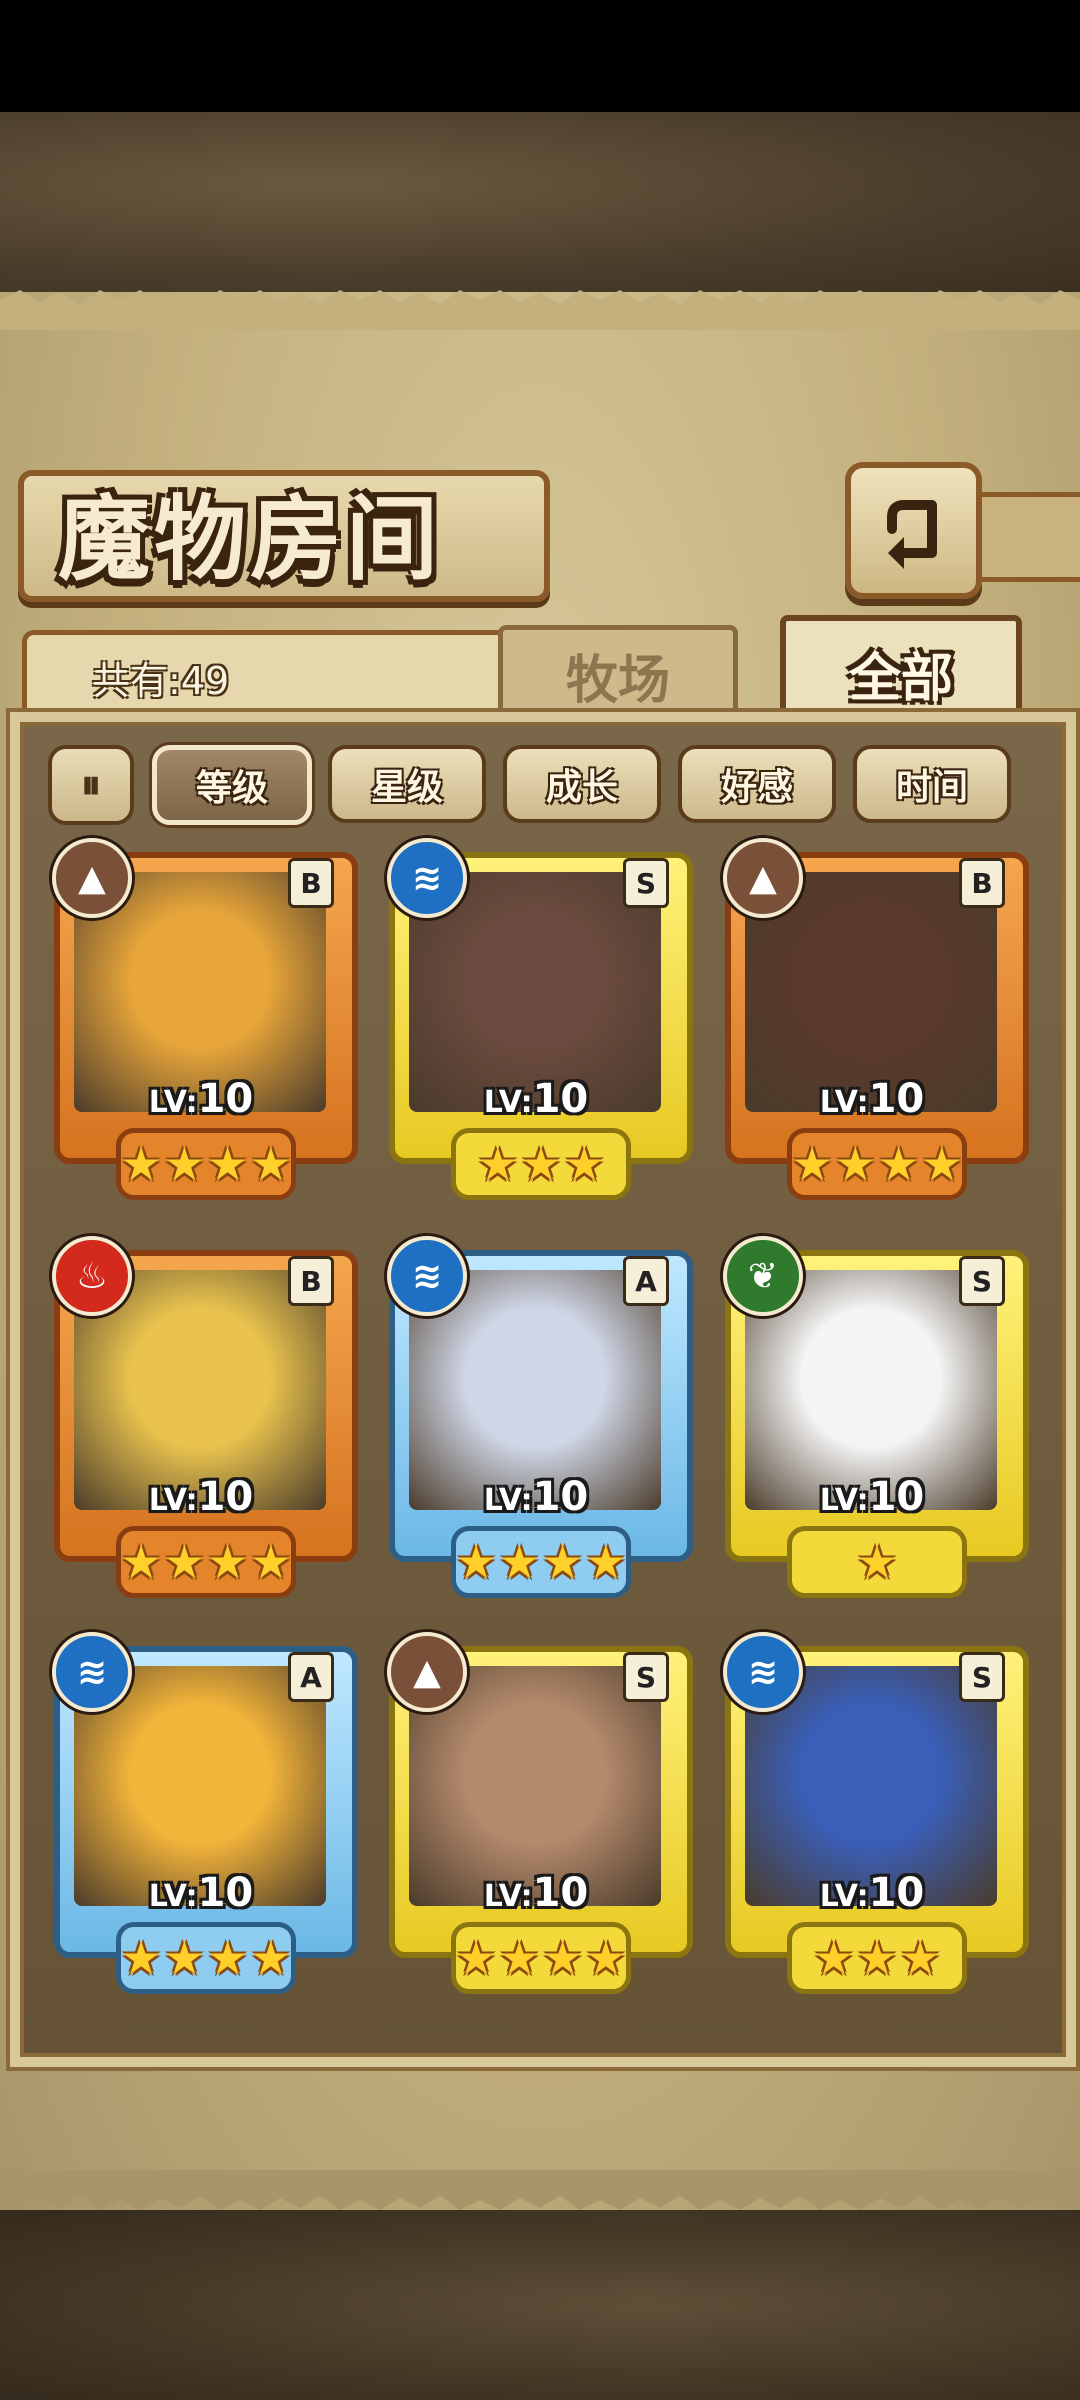 The image size is (1080, 2400). What do you see at coordinates (407, 784) in the screenshot?
I see `sort-by-stars-button: 星级` at bounding box center [407, 784].